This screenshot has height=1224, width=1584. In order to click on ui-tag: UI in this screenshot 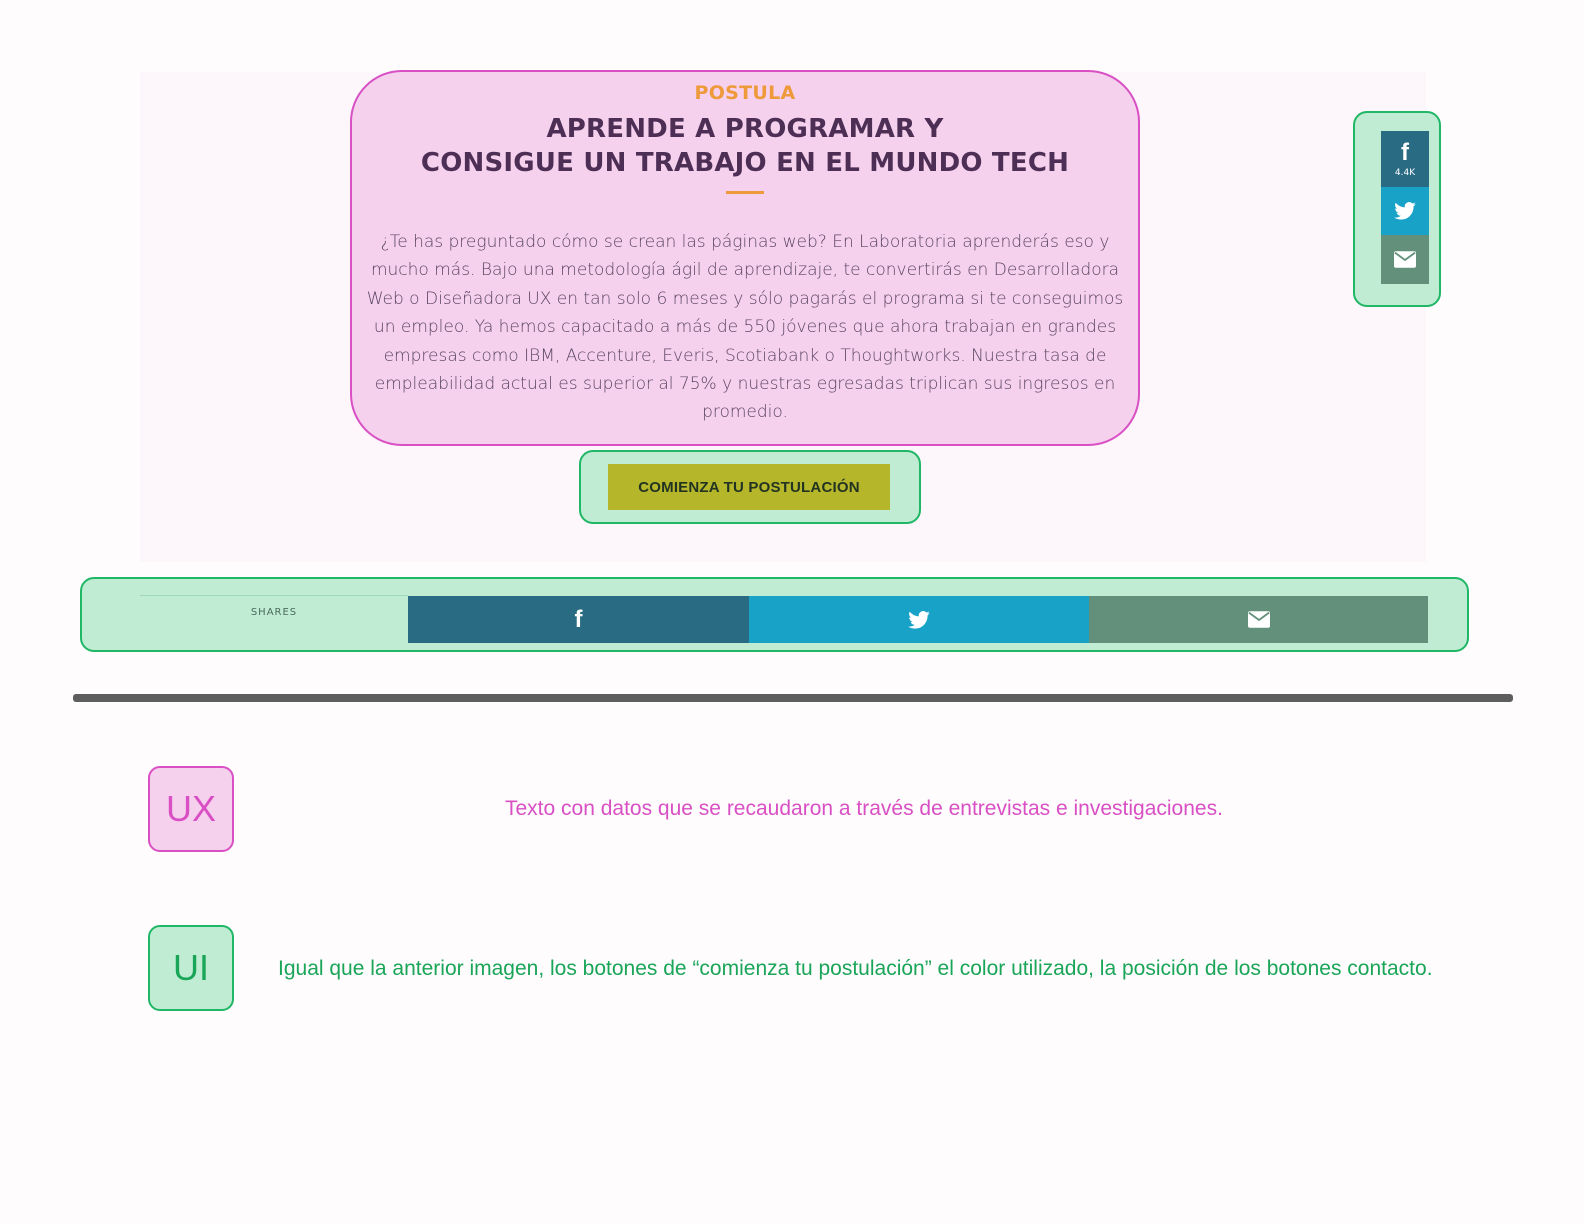, I will do `click(191, 968)`.